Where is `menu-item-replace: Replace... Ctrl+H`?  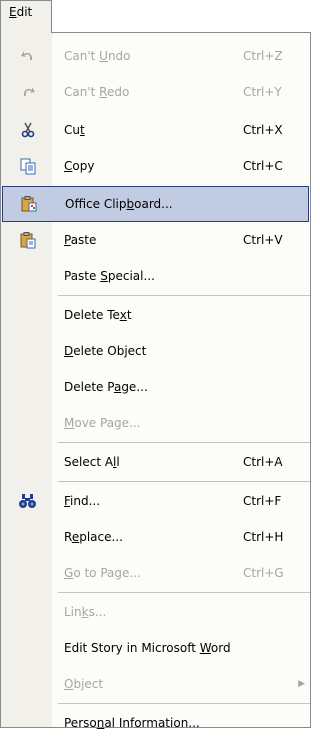 menu-item-replace: Replace... Ctrl+H is located at coordinates (155, 537).